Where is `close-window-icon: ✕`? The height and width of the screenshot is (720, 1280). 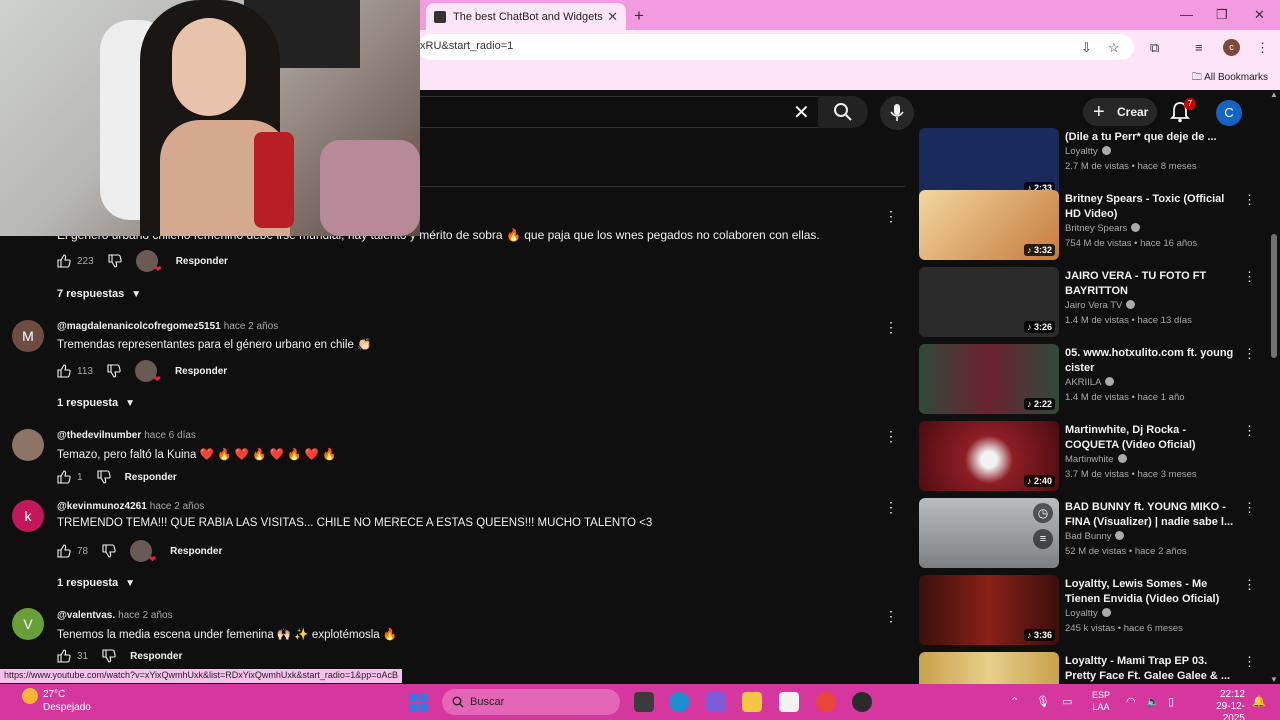 close-window-icon: ✕ is located at coordinates (1259, 15).